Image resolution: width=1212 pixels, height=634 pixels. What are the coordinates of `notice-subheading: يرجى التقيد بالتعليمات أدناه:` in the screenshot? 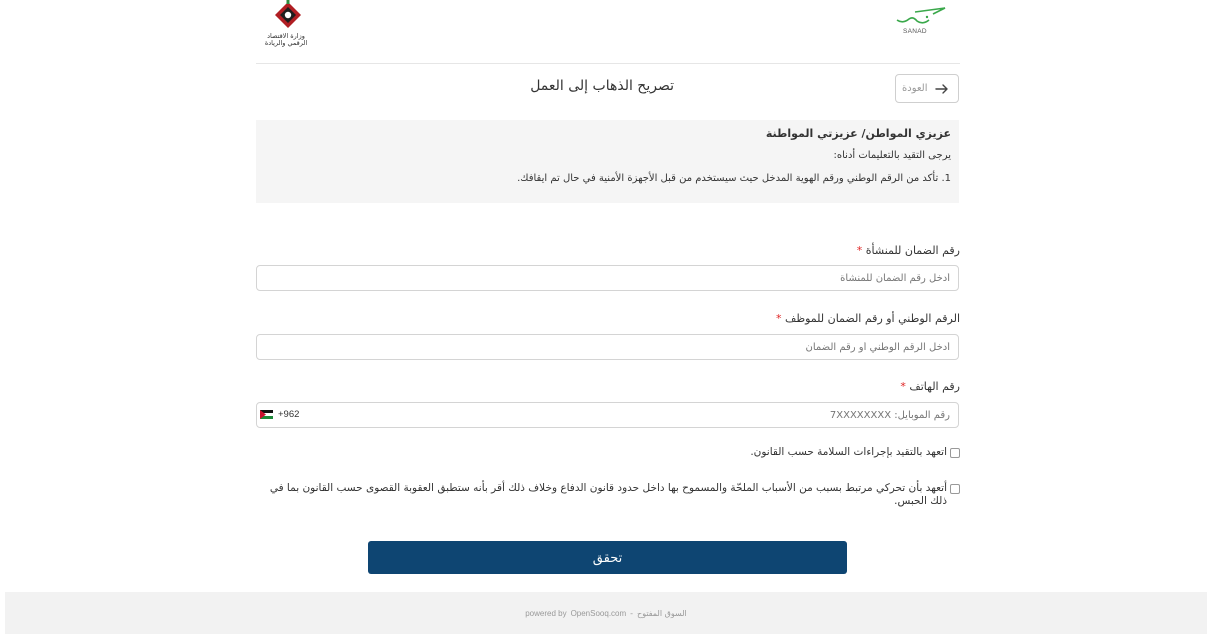 It's located at (892, 155).